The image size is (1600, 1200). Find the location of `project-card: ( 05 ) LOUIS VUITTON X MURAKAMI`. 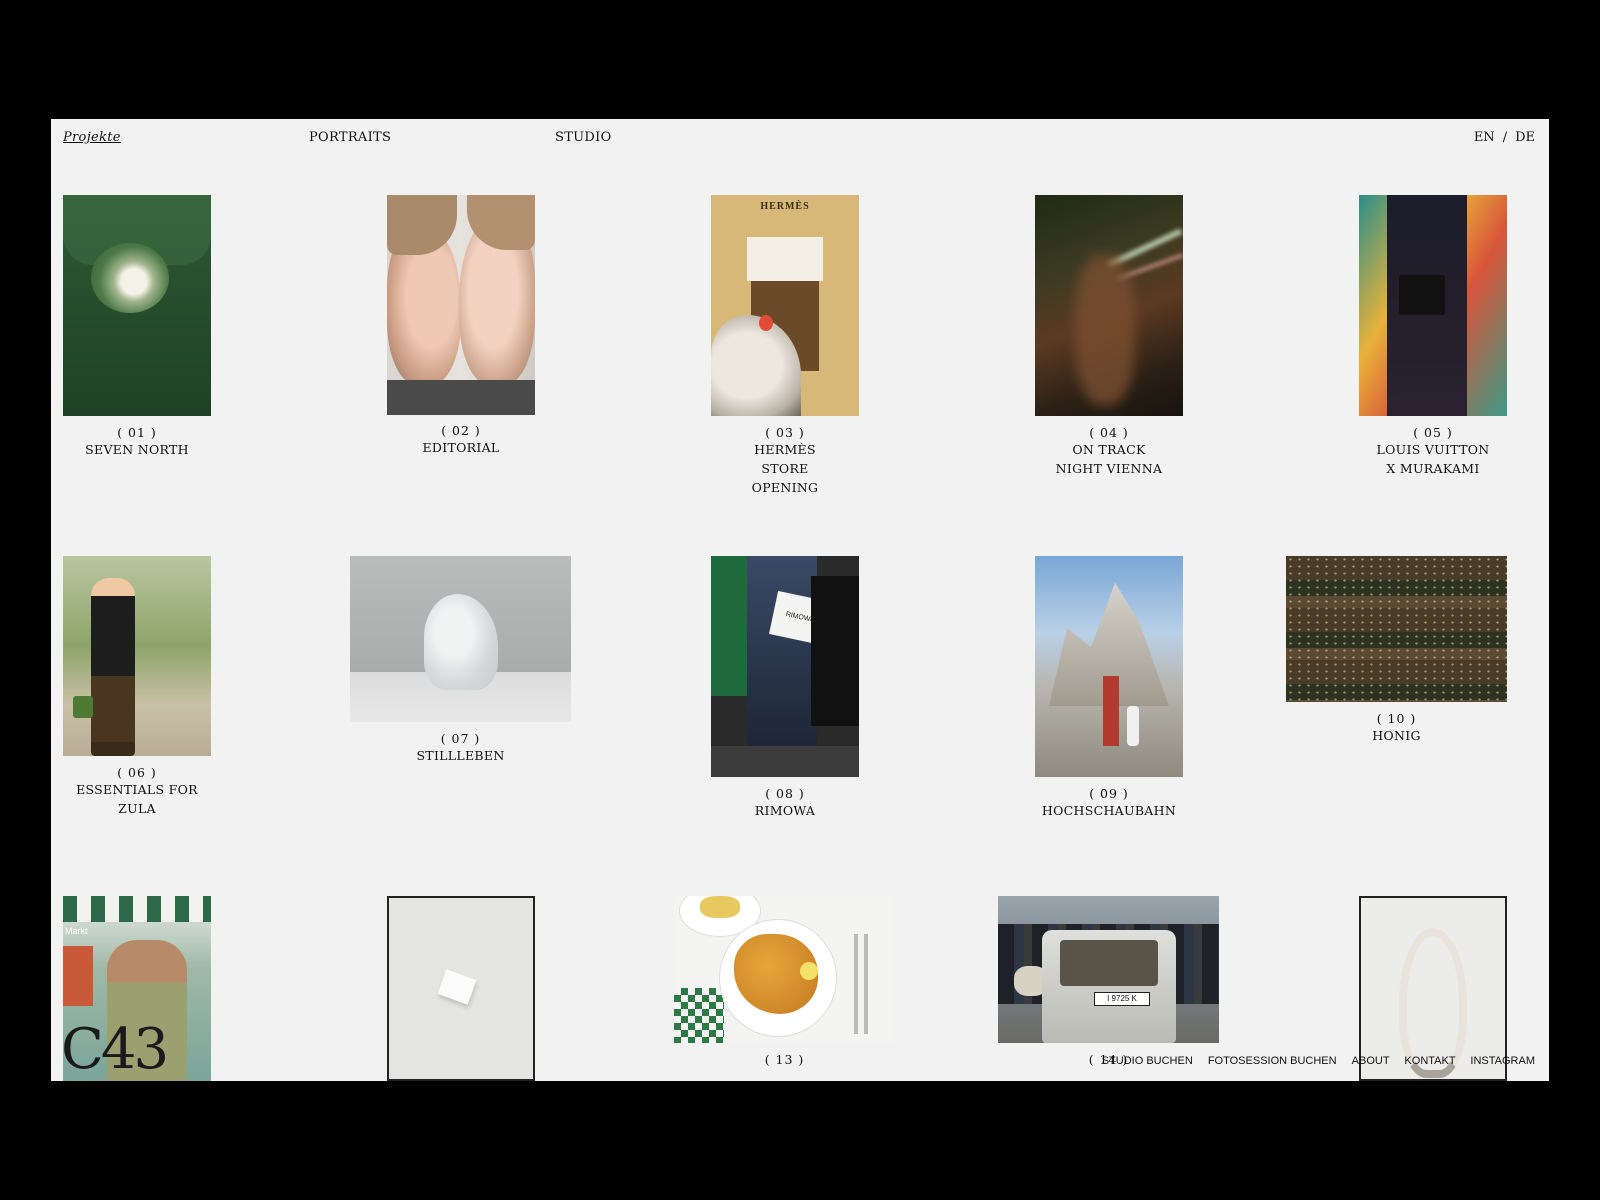

project-card: ( 05 ) LOUIS VUITTON X MURAKAMI is located at coordinates (1433, 336).